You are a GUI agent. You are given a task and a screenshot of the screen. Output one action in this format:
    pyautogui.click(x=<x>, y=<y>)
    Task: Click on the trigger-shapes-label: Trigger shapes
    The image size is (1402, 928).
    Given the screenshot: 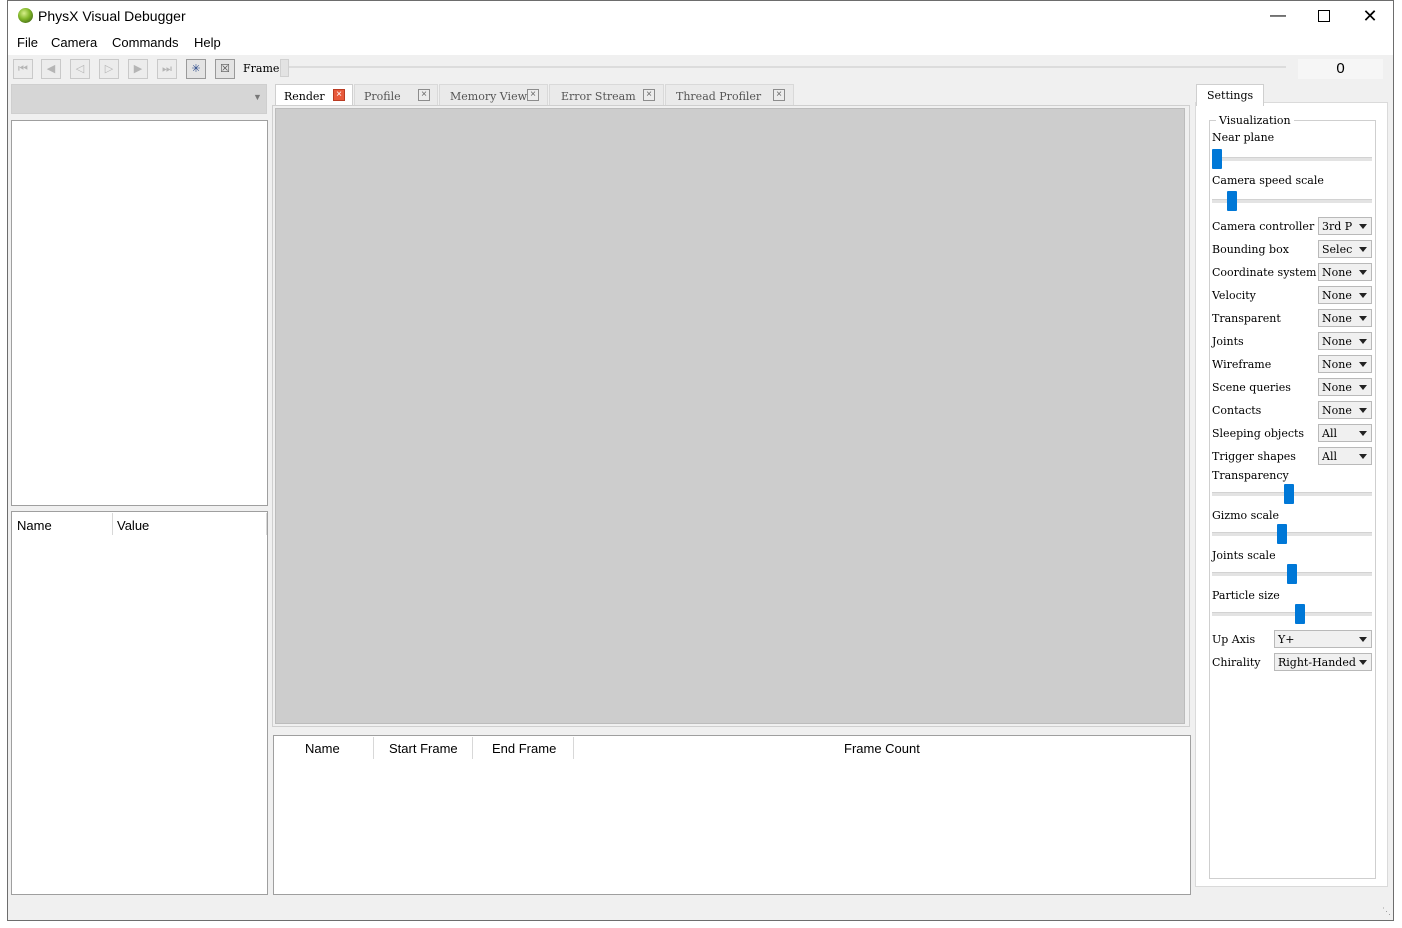 What is the action you would take?
    pyautogui.click(x=1254, y=456)
    